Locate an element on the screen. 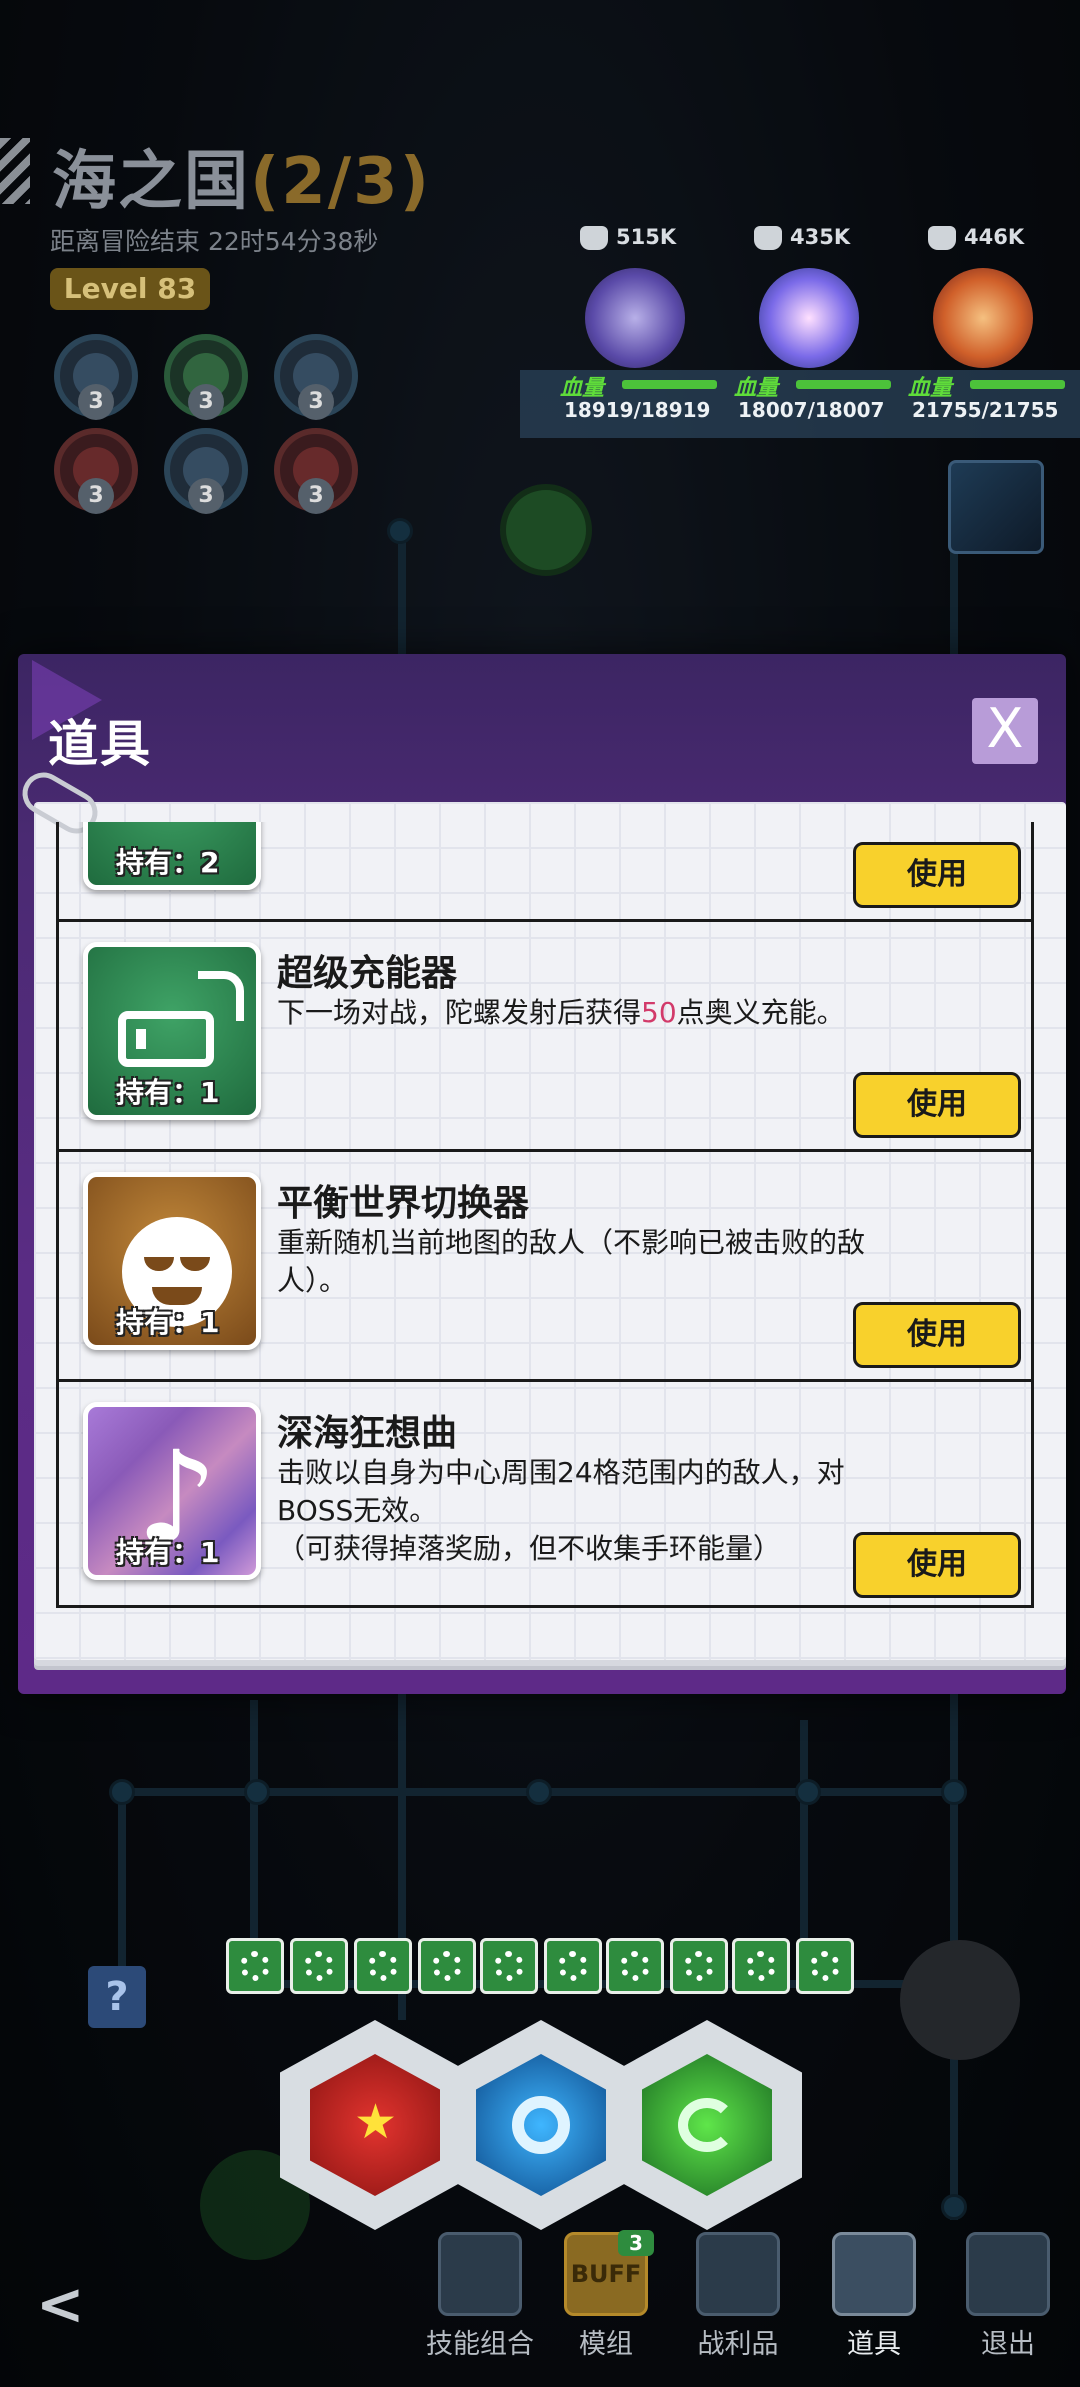  power-value: 446K is located at coordinates (976, 237).